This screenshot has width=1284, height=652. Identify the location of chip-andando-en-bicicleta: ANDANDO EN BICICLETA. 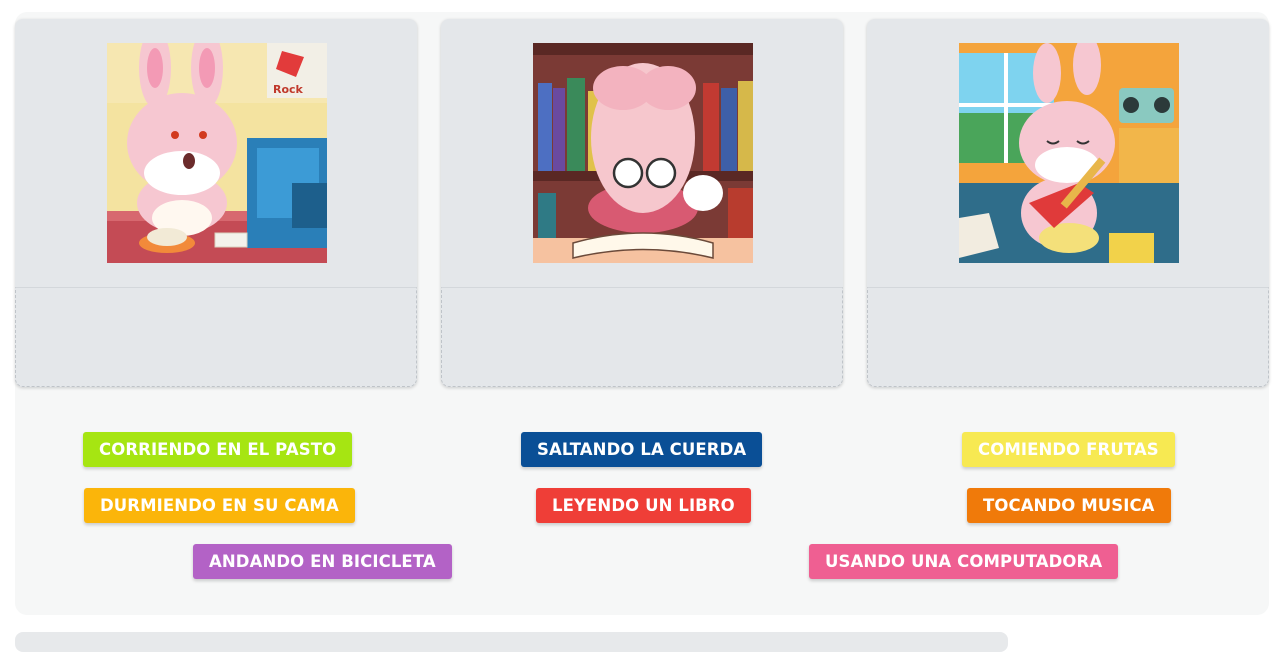
(322, 561).